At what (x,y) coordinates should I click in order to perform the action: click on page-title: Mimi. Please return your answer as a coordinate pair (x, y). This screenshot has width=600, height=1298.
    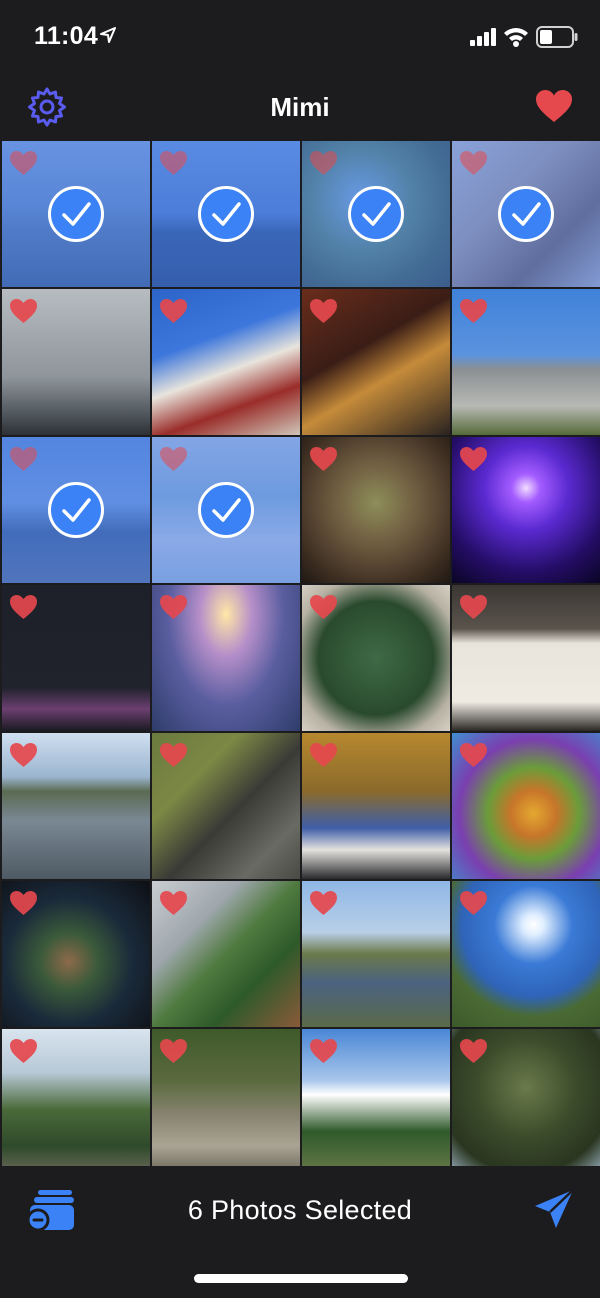
    Looking at the image, I should click on (300, 107).